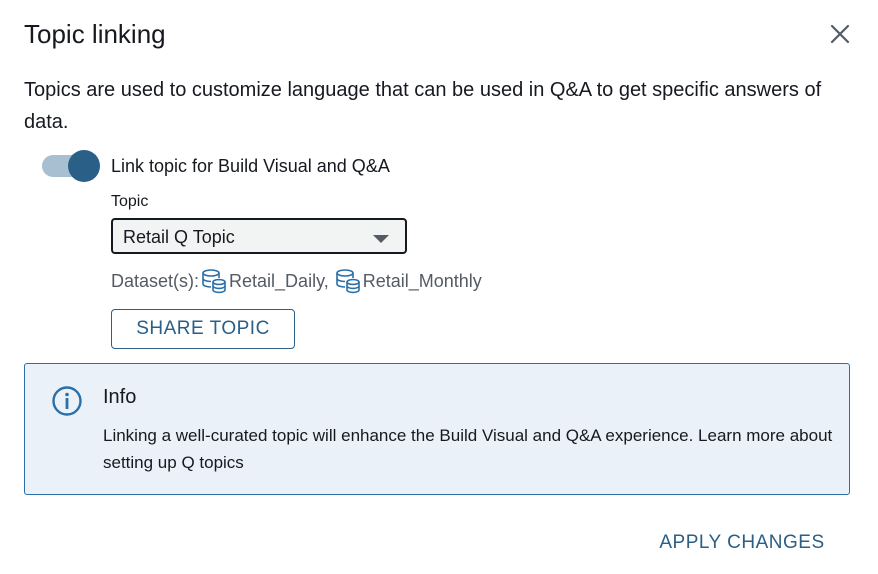 The height and width of the screenshot is (574, 878). I want to click on topic-select: Retail Q Topic, so click(259, 236).